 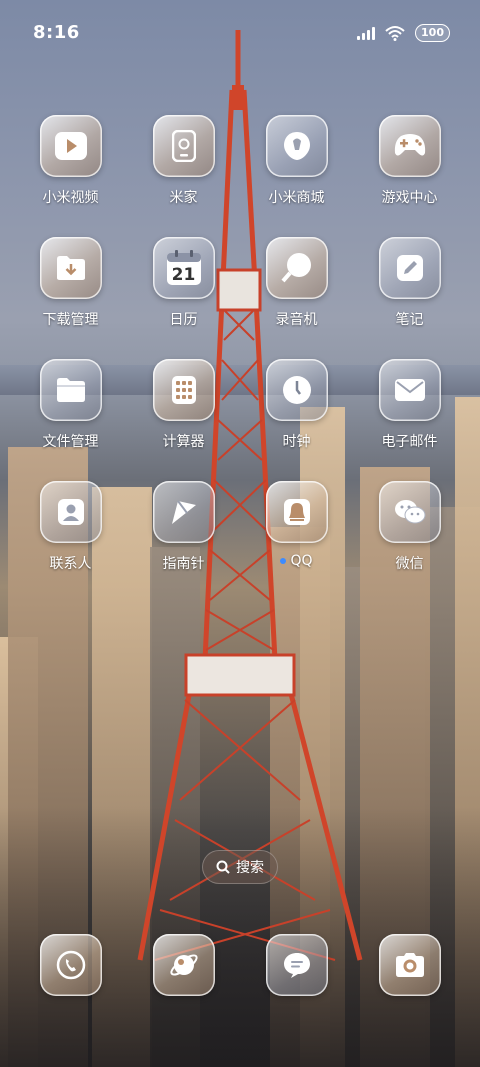 I want to click on mail-envelope-icon, so click(x=409, y=390).